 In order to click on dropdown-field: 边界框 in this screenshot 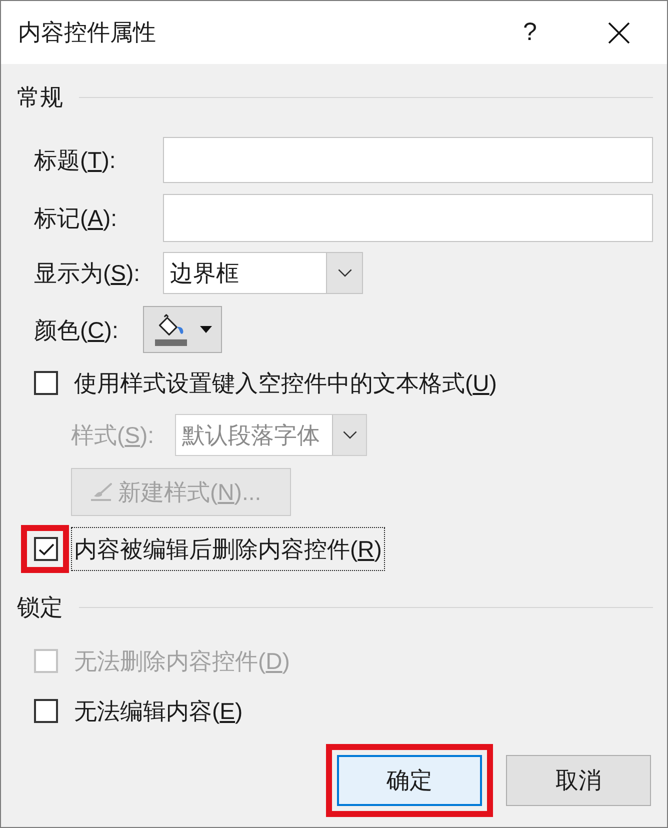, I will do `click(263, 273)`.